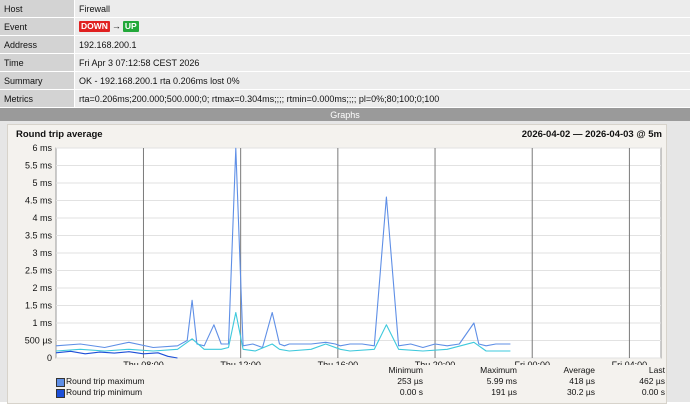 This screenshot has width=690, height=404. Describe the element at coordinates (105, 381) in the screenshot. I see `legend-name-max: Round trip maximum` at that location.